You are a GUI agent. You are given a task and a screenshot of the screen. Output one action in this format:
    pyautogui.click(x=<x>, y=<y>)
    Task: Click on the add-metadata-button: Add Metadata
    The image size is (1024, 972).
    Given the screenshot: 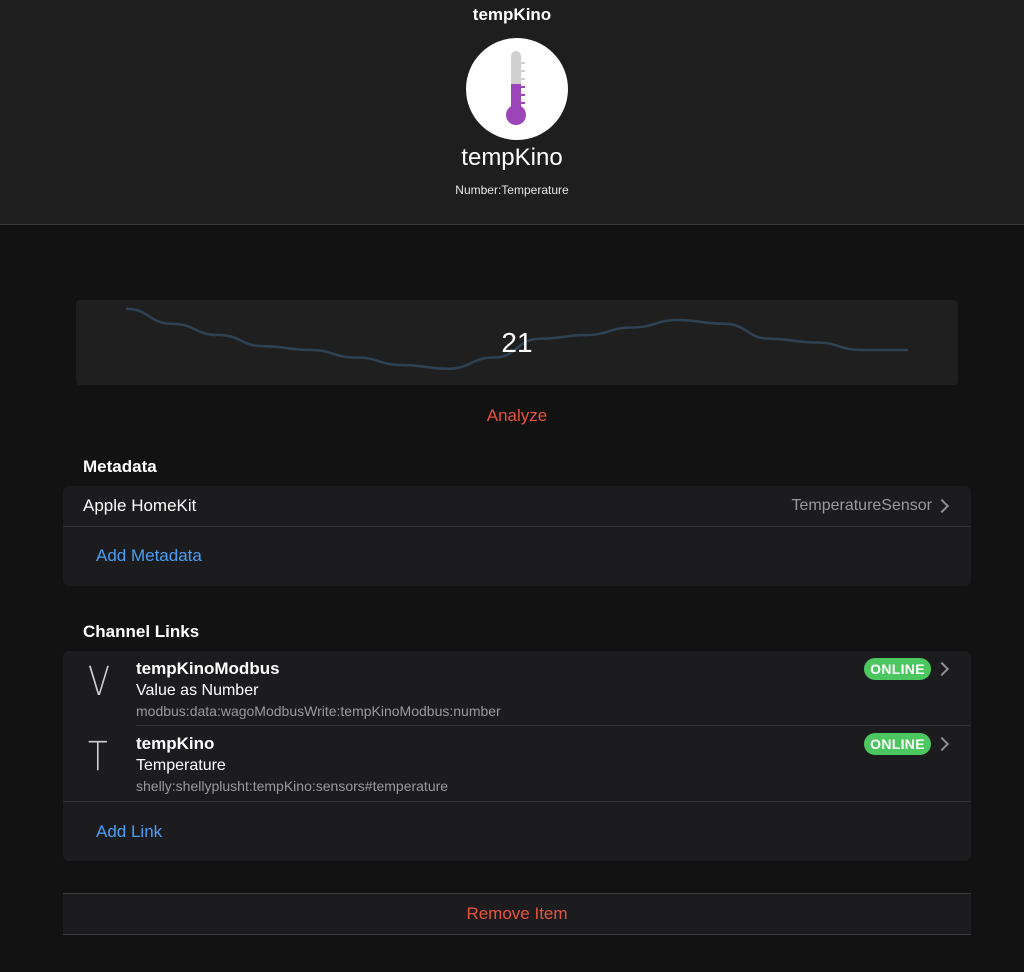 What is the action you would take?
    pyautogui.click(x=149, y=556)
    